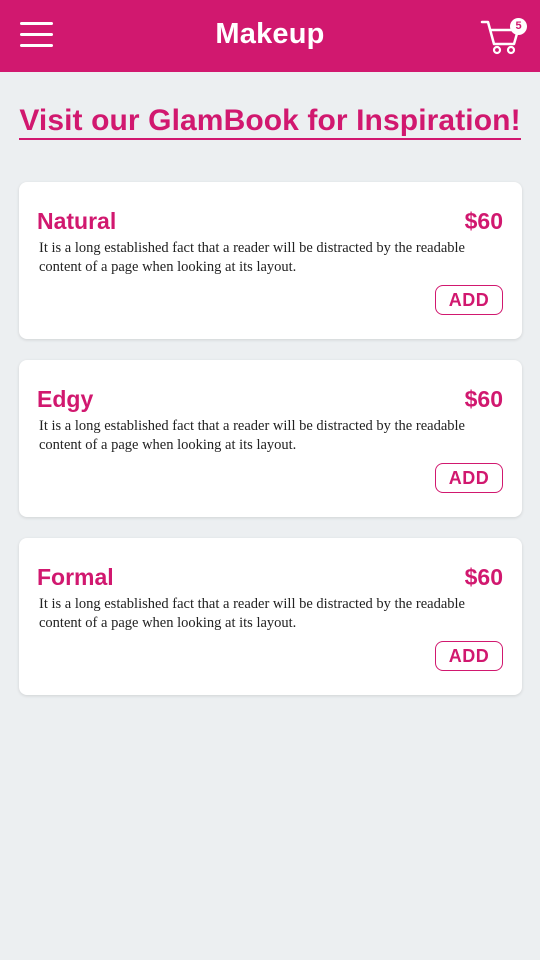 This screenshot has width=540, height=960. Describe the element at coordinates (518, 26) in the screenshot. I see `cart-count-badge: 5` at that location.